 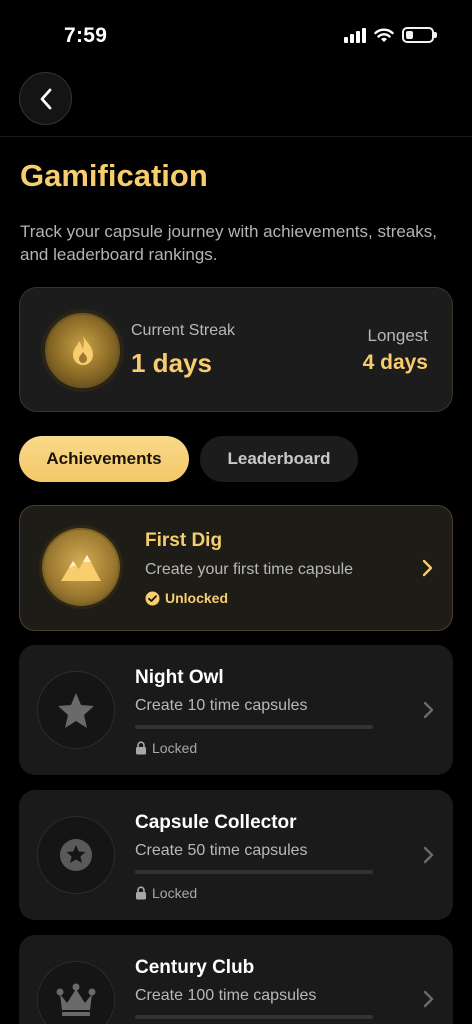 What do you see at coordinates (236, 979) in the screenshot?
I see `achievement-card-century-club: Century Club Create 100 time capsules` at bounding box center [236, 979].